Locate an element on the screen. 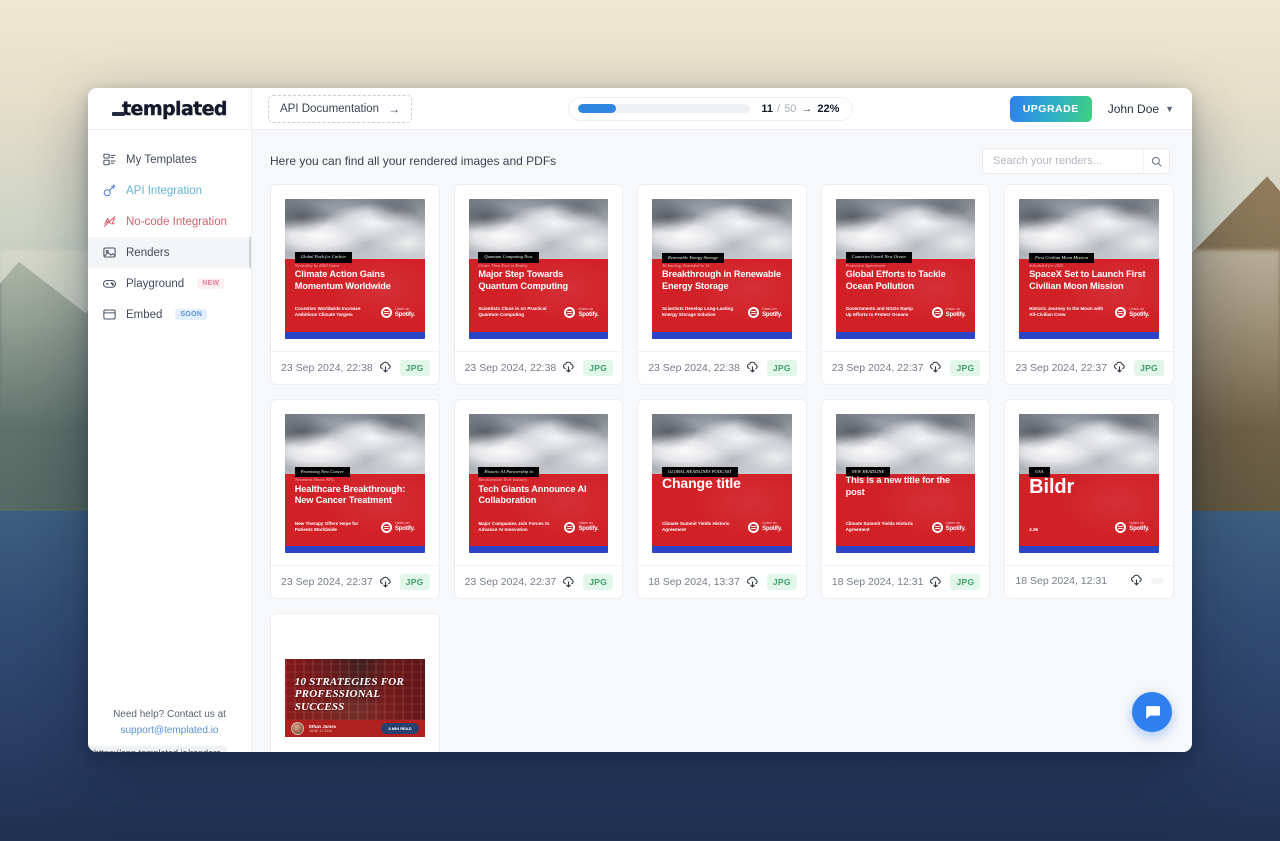 The image size is (1280, 841). support-email-link: support@templated.io is located at coordinates (170, 730).